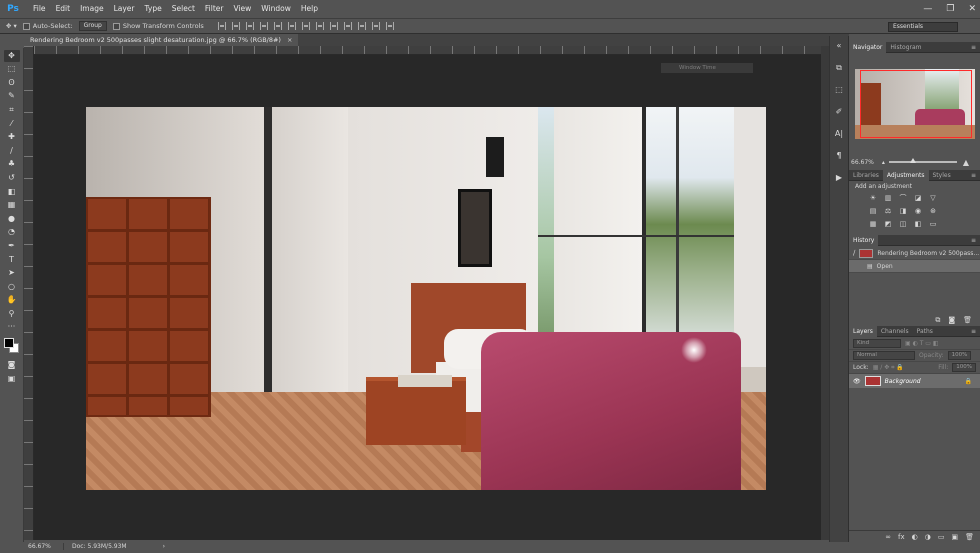 The height and width of the screenshot is (553, 980). I want to click on status-menu-arrow-icon: ›, so click(164, 546).